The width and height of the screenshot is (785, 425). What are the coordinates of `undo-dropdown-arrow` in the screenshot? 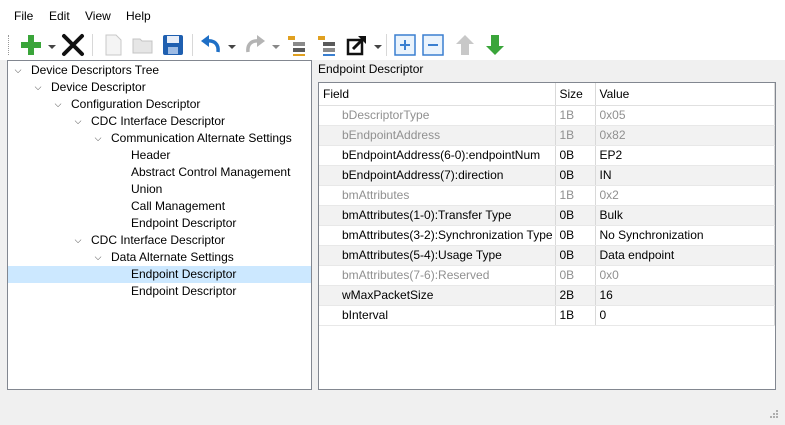 It's located at (232, 44).